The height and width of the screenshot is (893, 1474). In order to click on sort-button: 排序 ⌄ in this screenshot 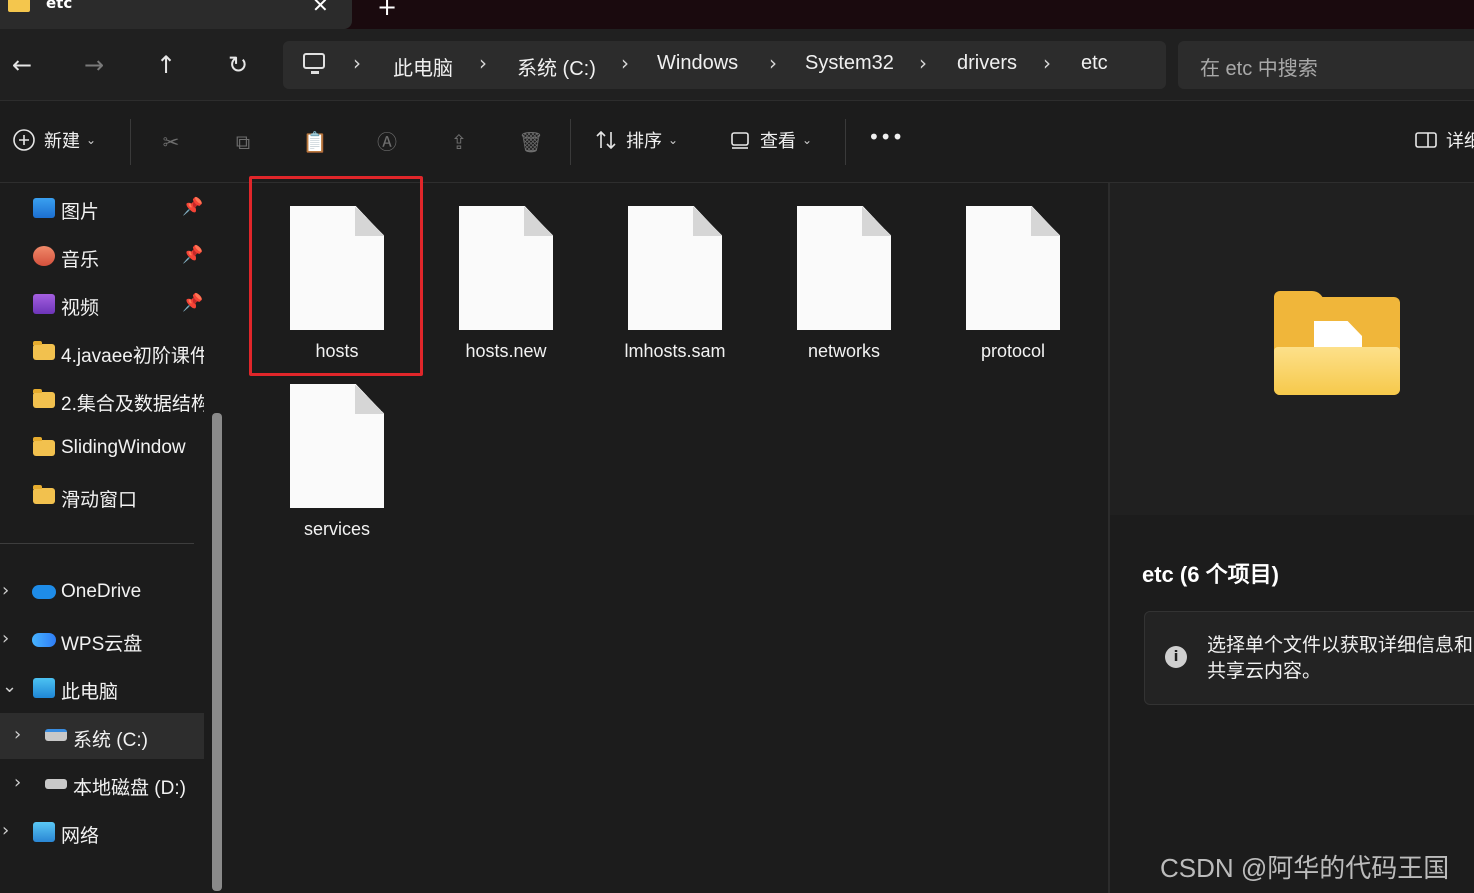, I will do `click(636, 142)`.